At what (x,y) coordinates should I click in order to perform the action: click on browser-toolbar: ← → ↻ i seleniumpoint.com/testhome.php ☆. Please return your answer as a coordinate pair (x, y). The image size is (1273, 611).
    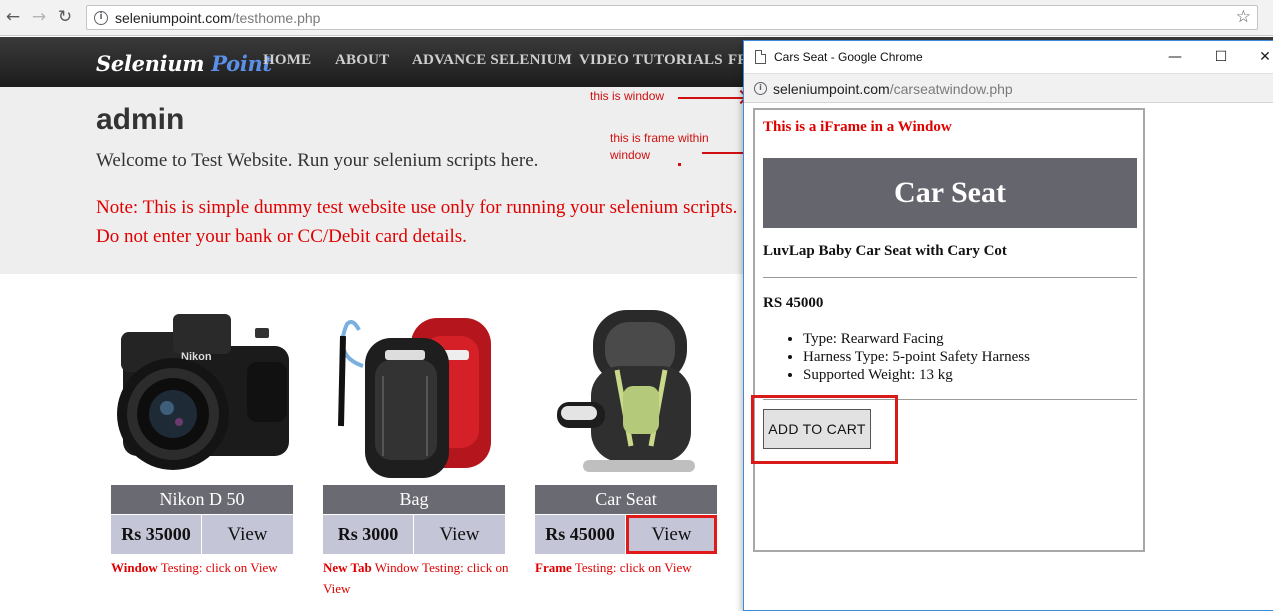
    Looking at the image, I should click on (636, 18).